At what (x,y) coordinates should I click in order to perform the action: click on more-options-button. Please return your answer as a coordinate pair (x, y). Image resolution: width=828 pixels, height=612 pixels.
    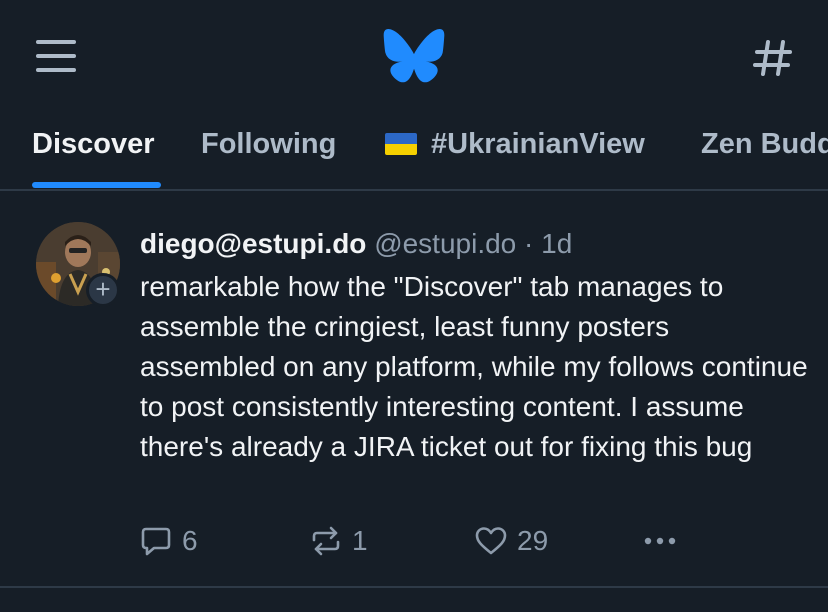
    Looking at the image, I should click on (660, 541).